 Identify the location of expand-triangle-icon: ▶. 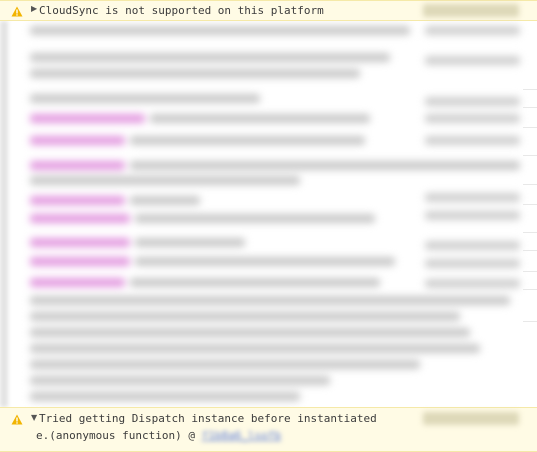
(34, 8).